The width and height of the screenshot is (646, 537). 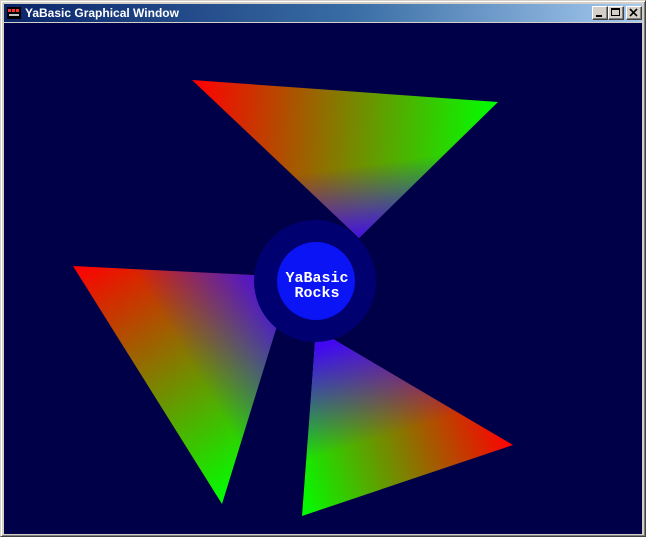 I want to click on minimize-button, so click(x=600, y=13).